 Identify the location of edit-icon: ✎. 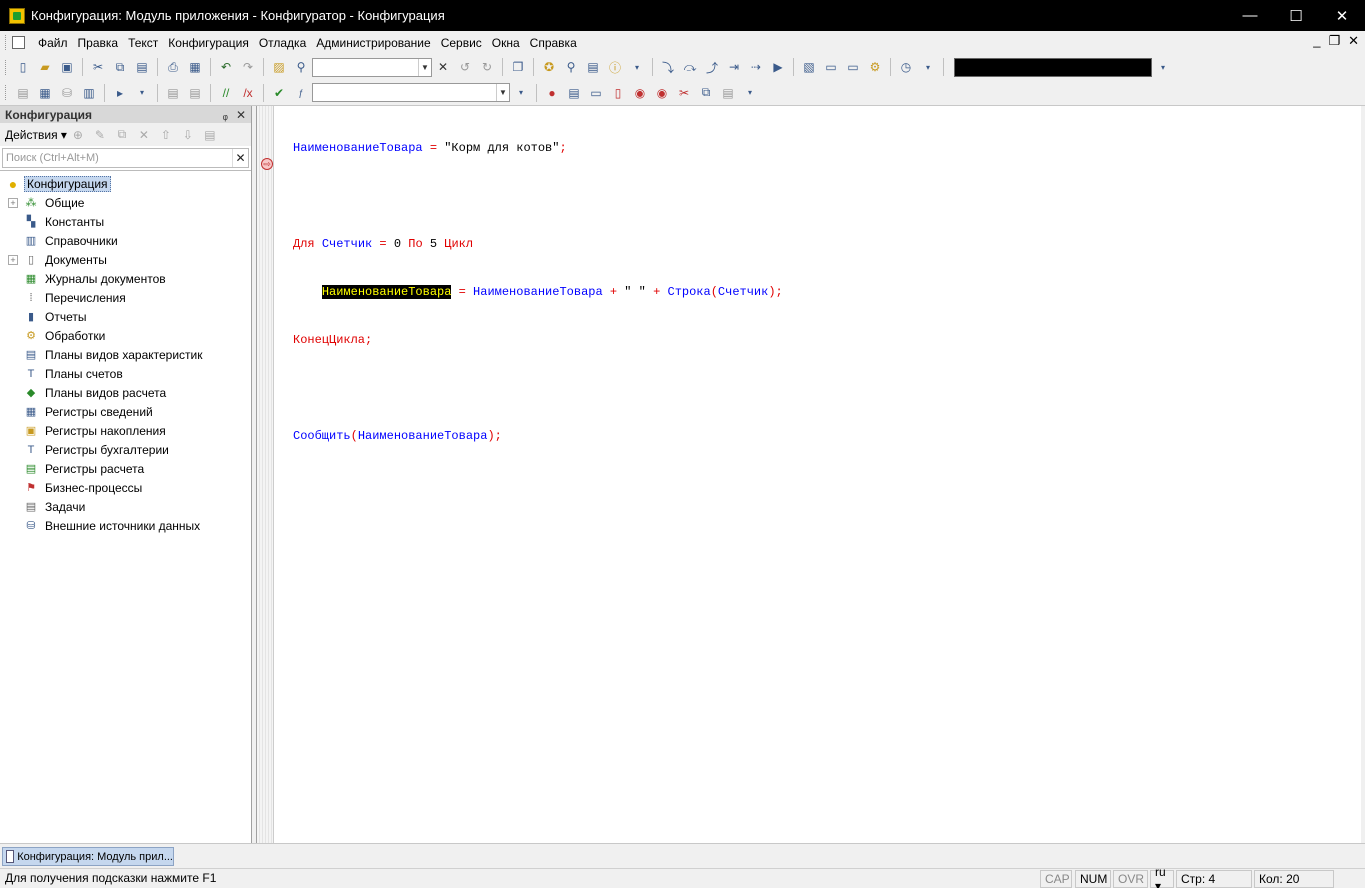
(100, 135).